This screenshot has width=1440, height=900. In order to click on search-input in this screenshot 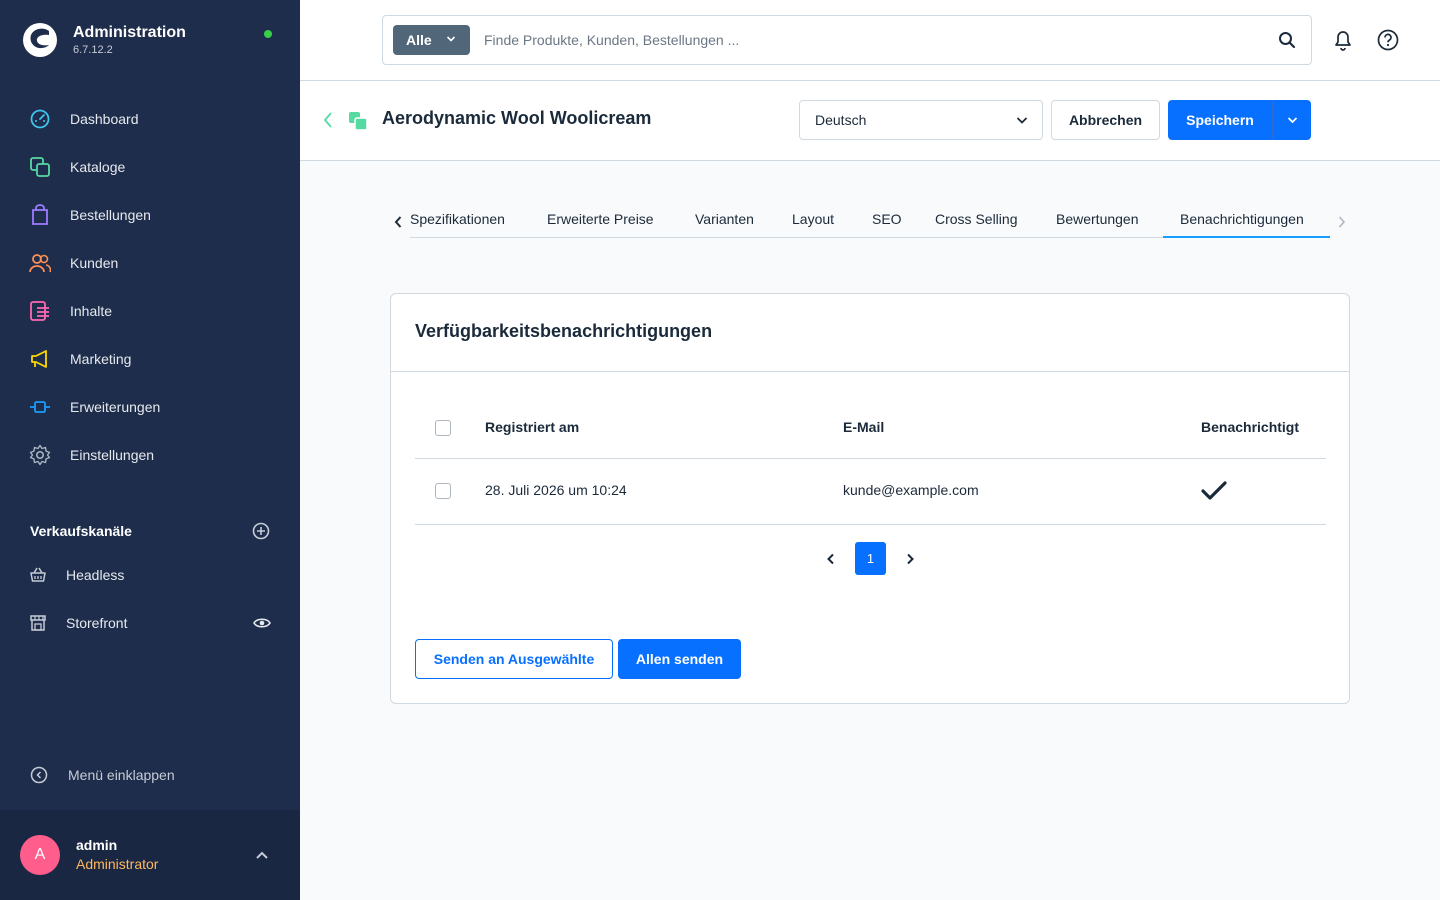, I will do `click(869, 40)`.